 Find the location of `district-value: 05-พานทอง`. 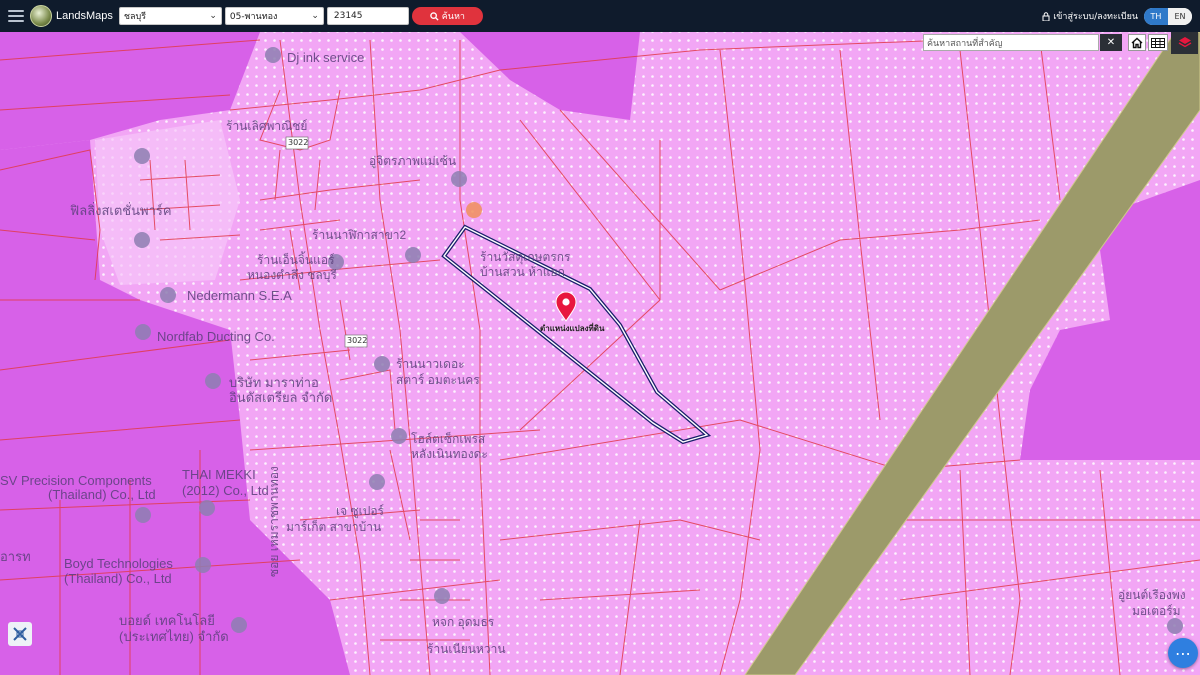

district-value: 05-พานทอง is located at coordinates (253, 17).